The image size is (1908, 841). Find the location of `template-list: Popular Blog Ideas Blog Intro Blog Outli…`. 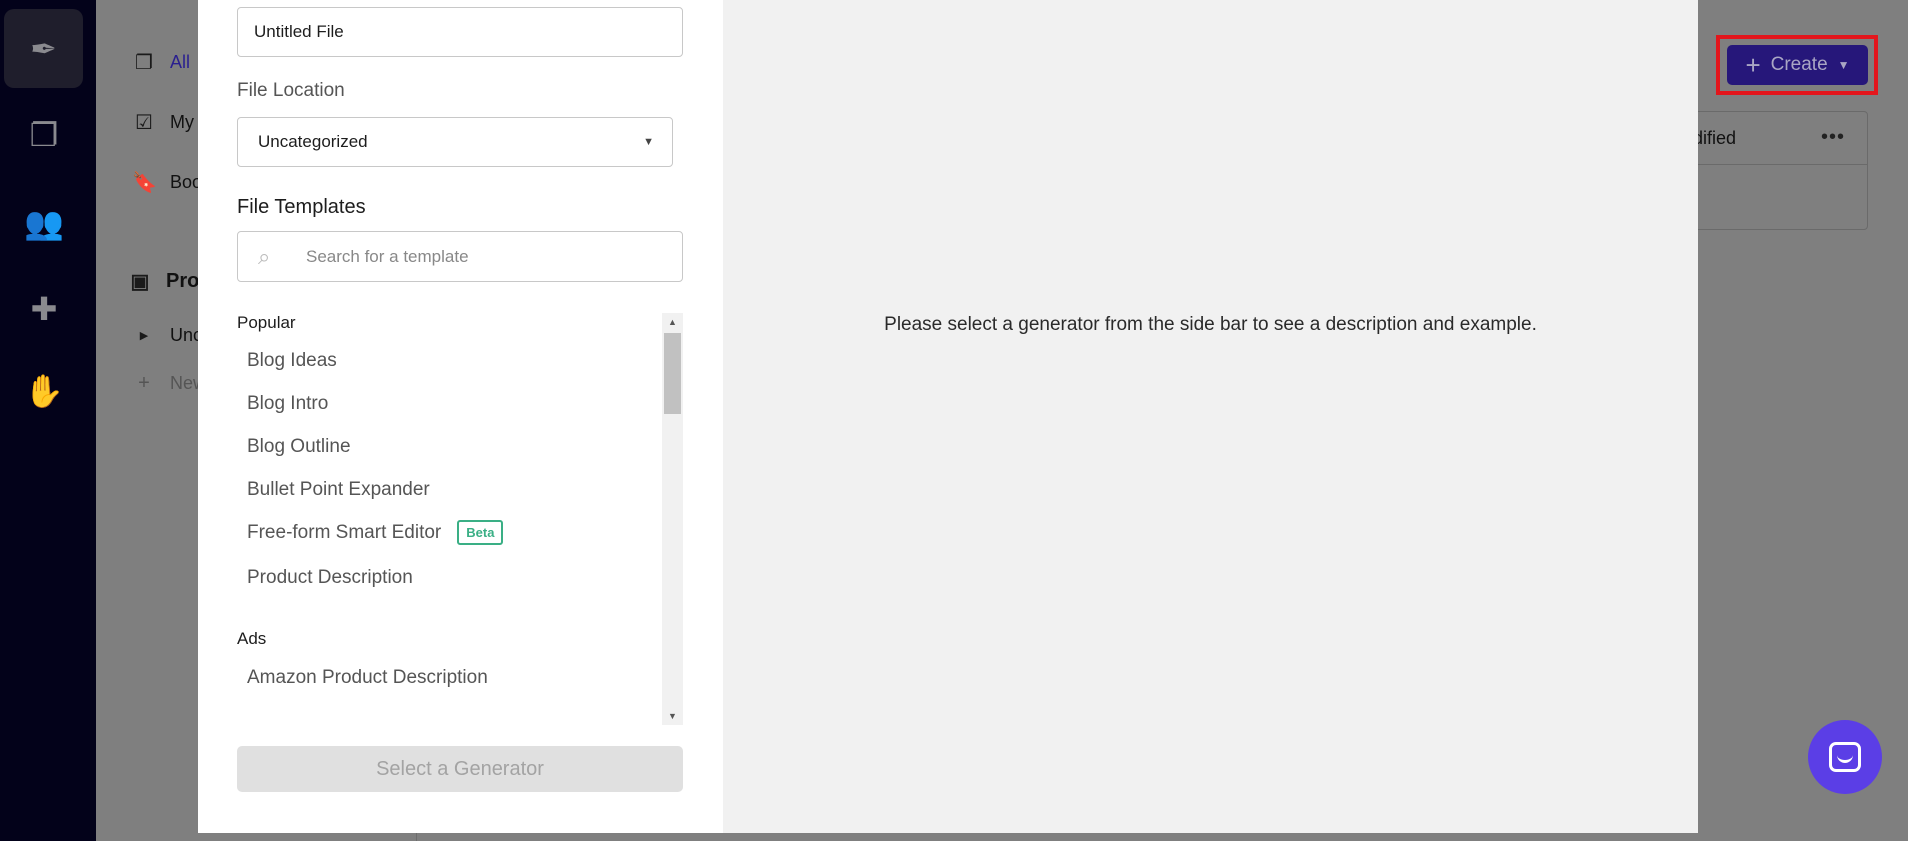

template-list: Popular Blog Ideas Blog Intro Blog Outli… is located at coordinates (460, 519).